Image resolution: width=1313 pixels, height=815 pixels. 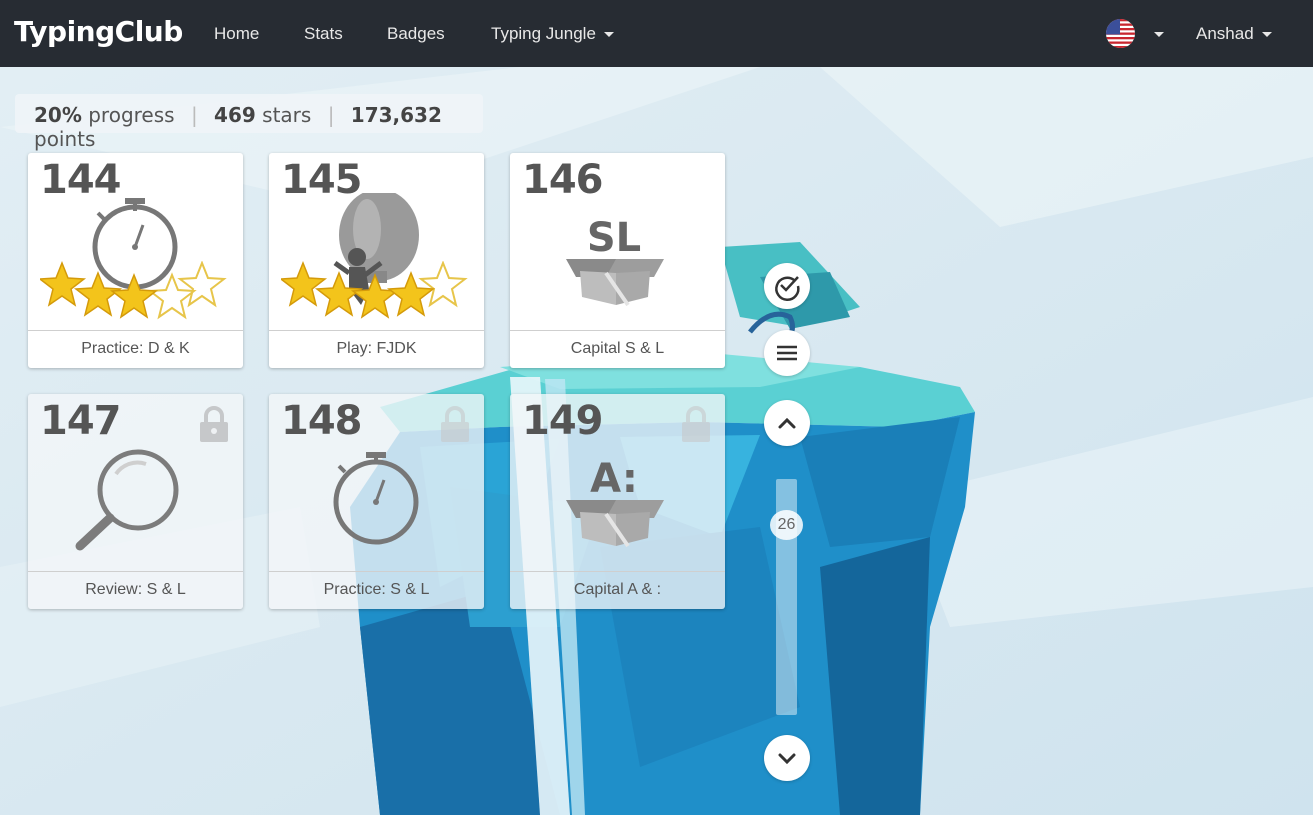 I want to click on lesson-title: Review: S & L, so click(x=135, y=590).